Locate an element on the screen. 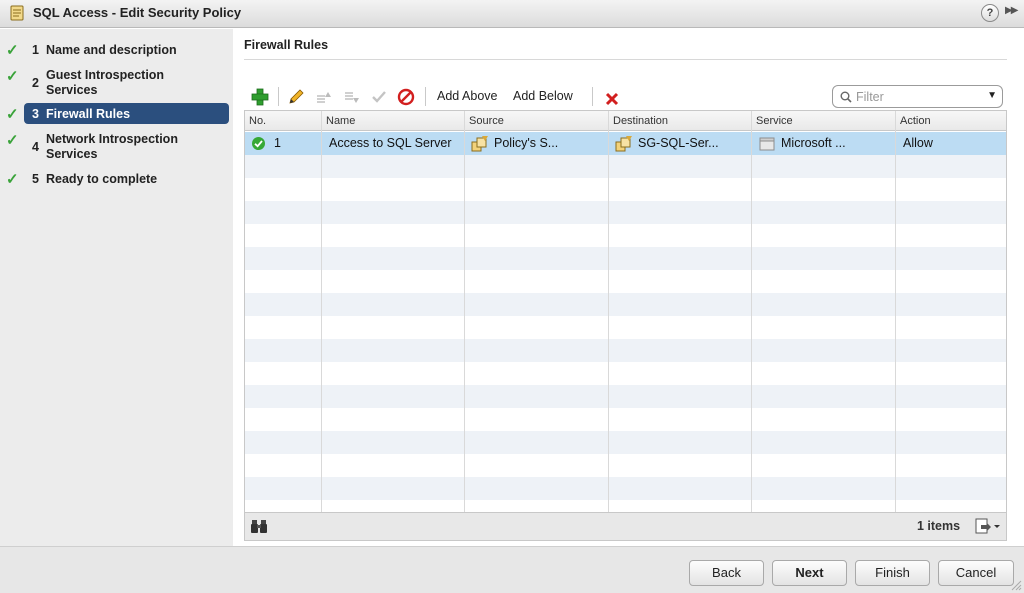 Image resolution: width=1024 pixels, height=593 pixels. column-header-source: Source is located at coordinates (486, 121).